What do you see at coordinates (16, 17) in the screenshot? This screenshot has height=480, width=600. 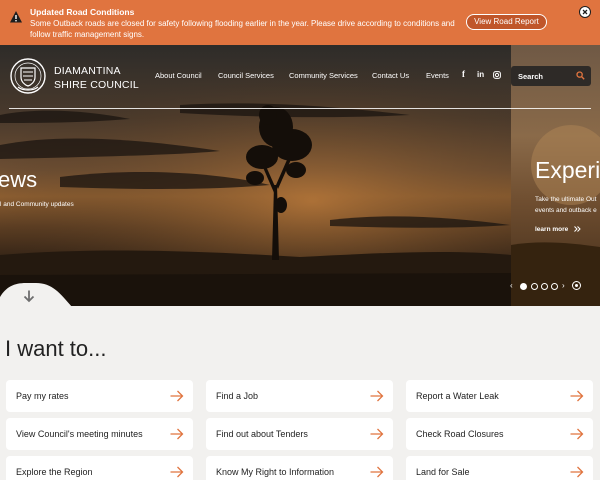 I see `warning-icon` at bounding box center [16, 17].